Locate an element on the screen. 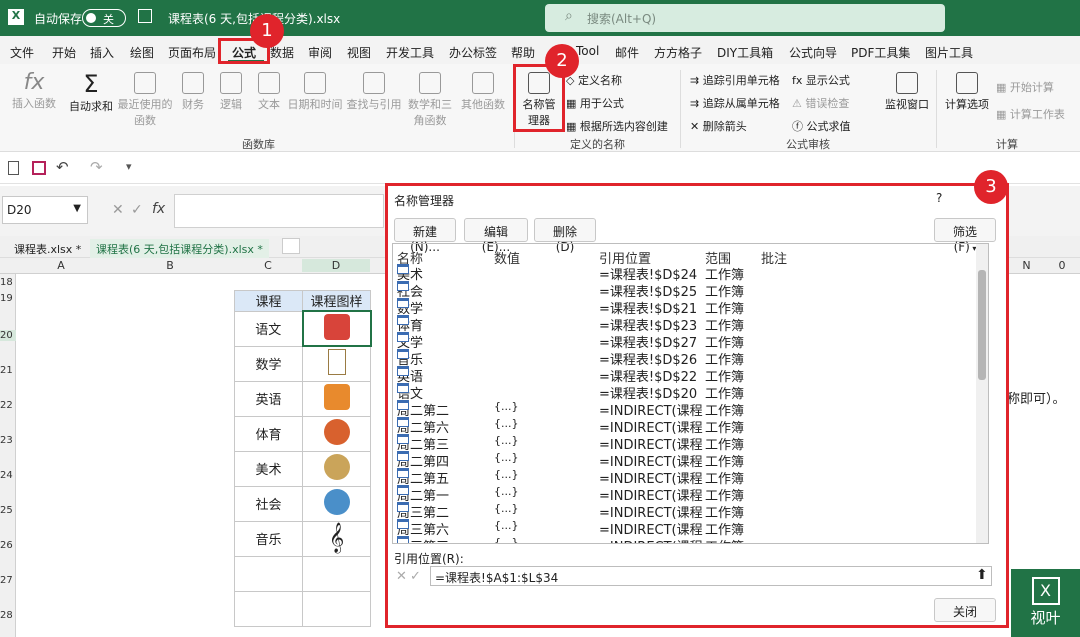 Image resolution: width=1080 pixels, height=637 pixels. show-formulas-button: fx 显示公式 is located at coordinates (821, 80).